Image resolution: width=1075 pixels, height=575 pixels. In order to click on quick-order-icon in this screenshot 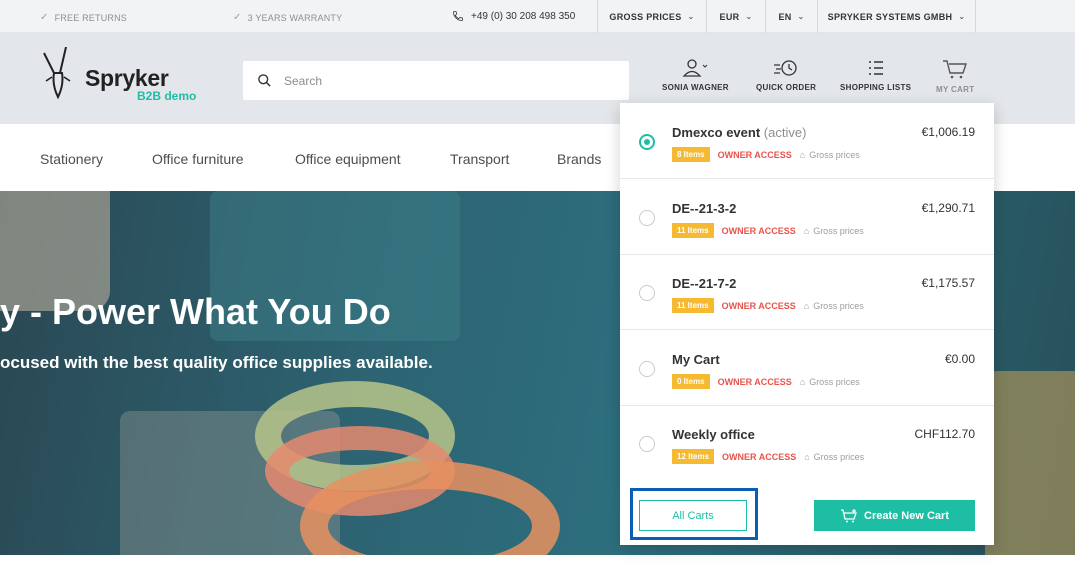, I will do `click(785, 68)`.